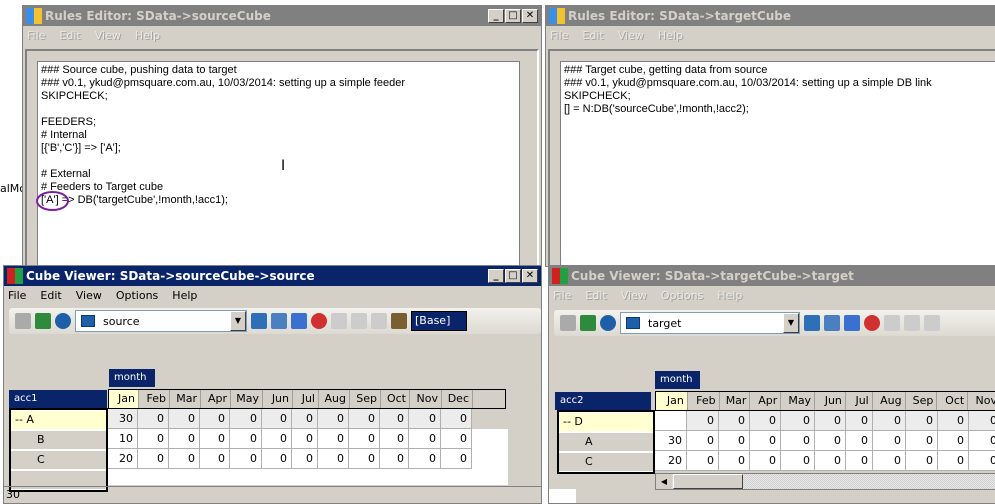  What do you see at coordinates (682, 296) in the screenshot?
I see `menu-options: Options` at bounding box center [682, 296].